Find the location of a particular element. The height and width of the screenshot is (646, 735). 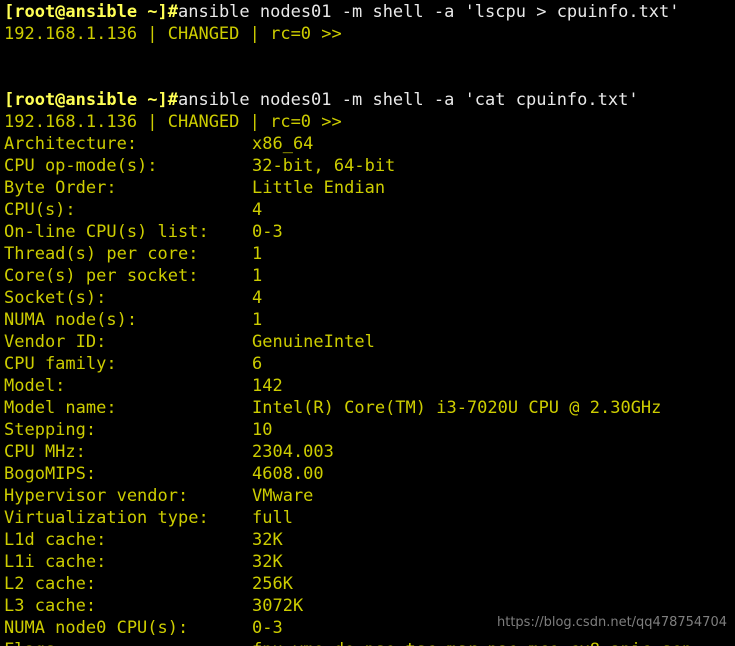

lscpu-row: L1i cache: 32K is located at coordinates (369, 562).